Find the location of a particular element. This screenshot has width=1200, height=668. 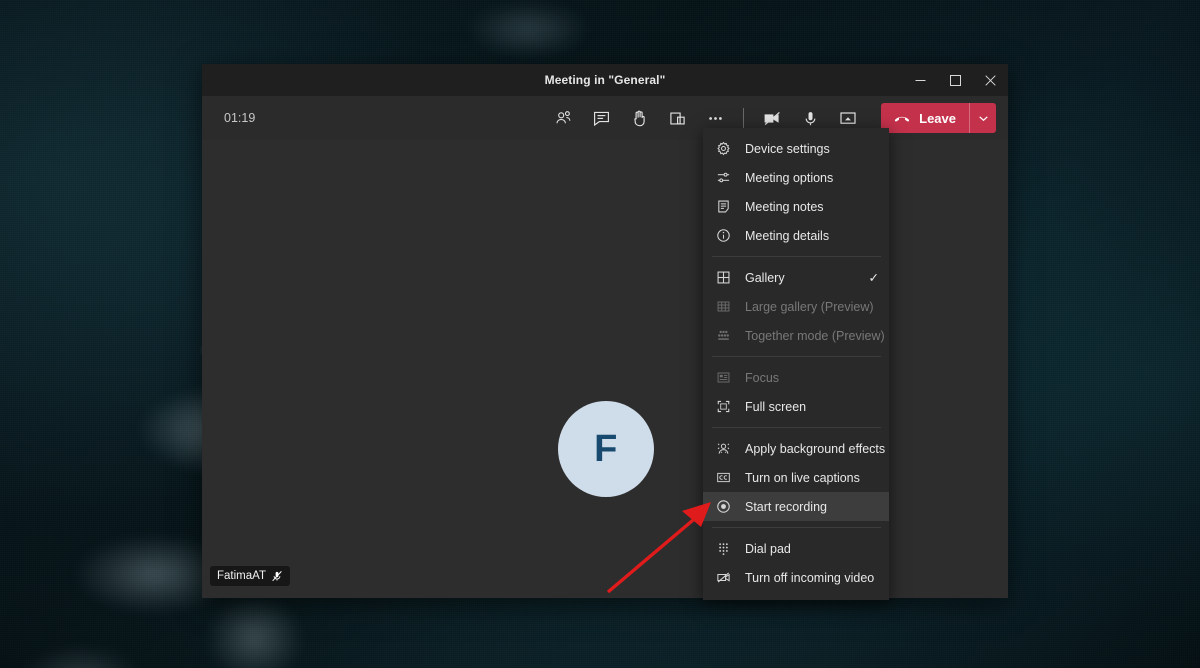

window-title: Meeting in "General" is located at coordinates (605, 80).